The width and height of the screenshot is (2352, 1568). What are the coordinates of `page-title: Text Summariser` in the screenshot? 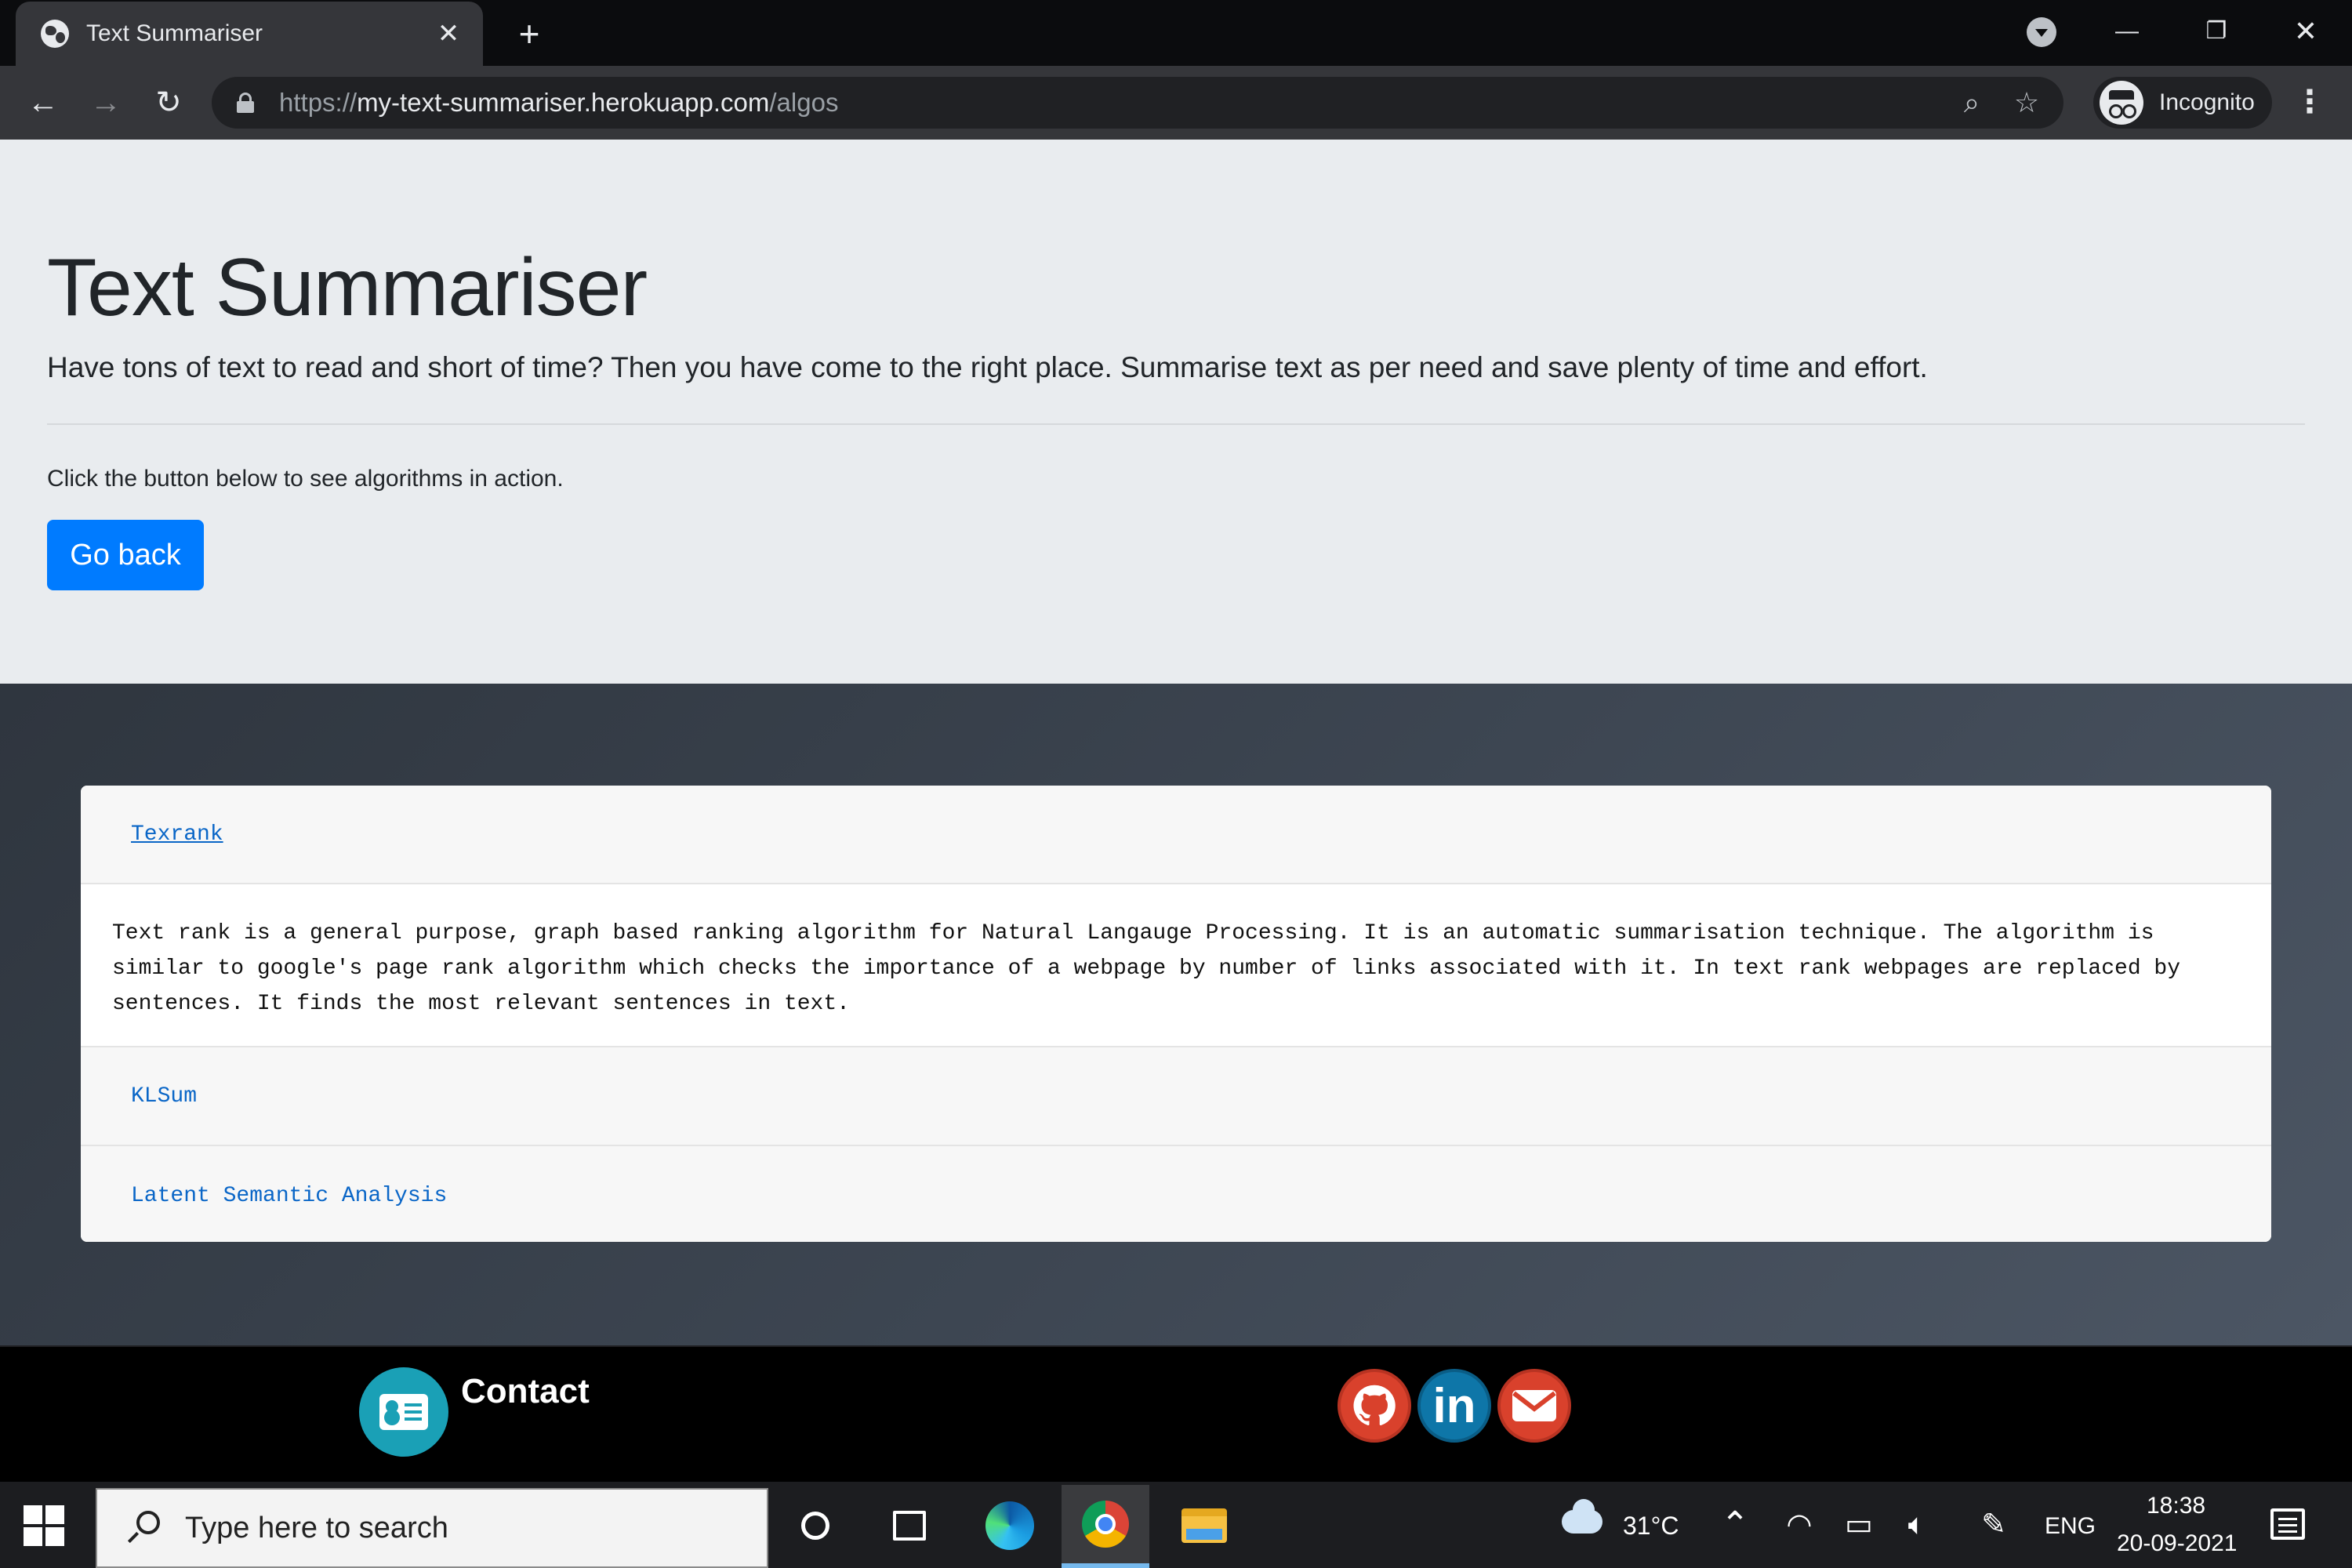 It's located at (347, 287).